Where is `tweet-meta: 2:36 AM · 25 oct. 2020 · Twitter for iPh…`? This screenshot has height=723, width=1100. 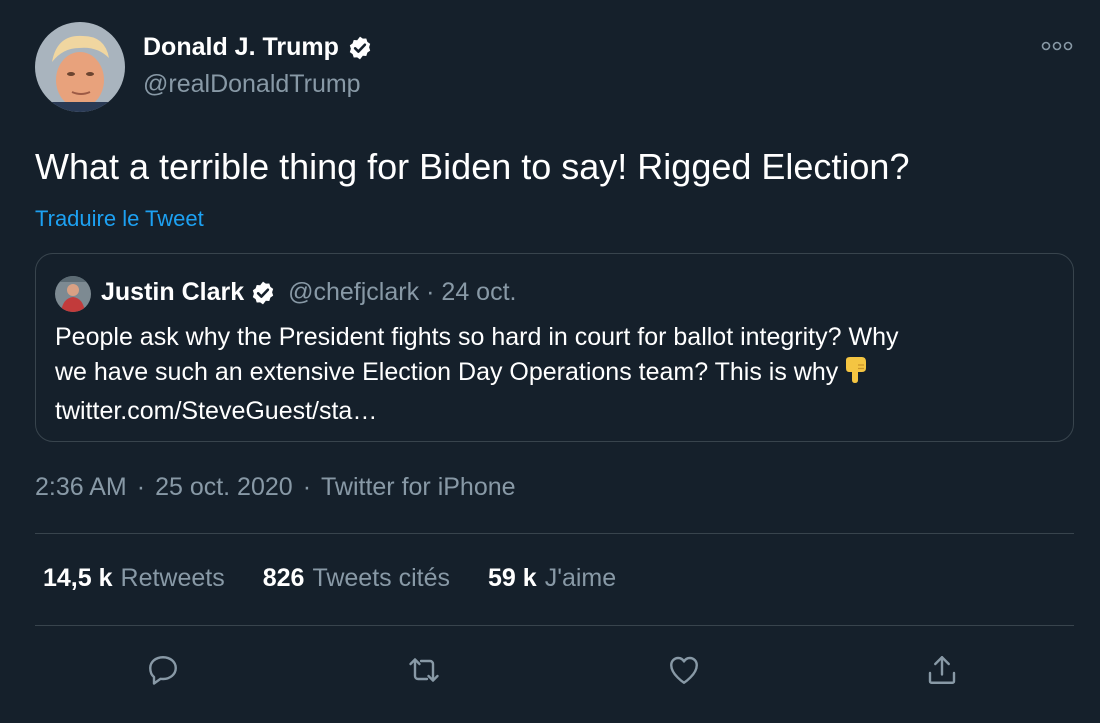 tweet-meta: 2:36 AM · 25 oct. 2020 · Twitter for iPh… is located at coordinates (275, 487).